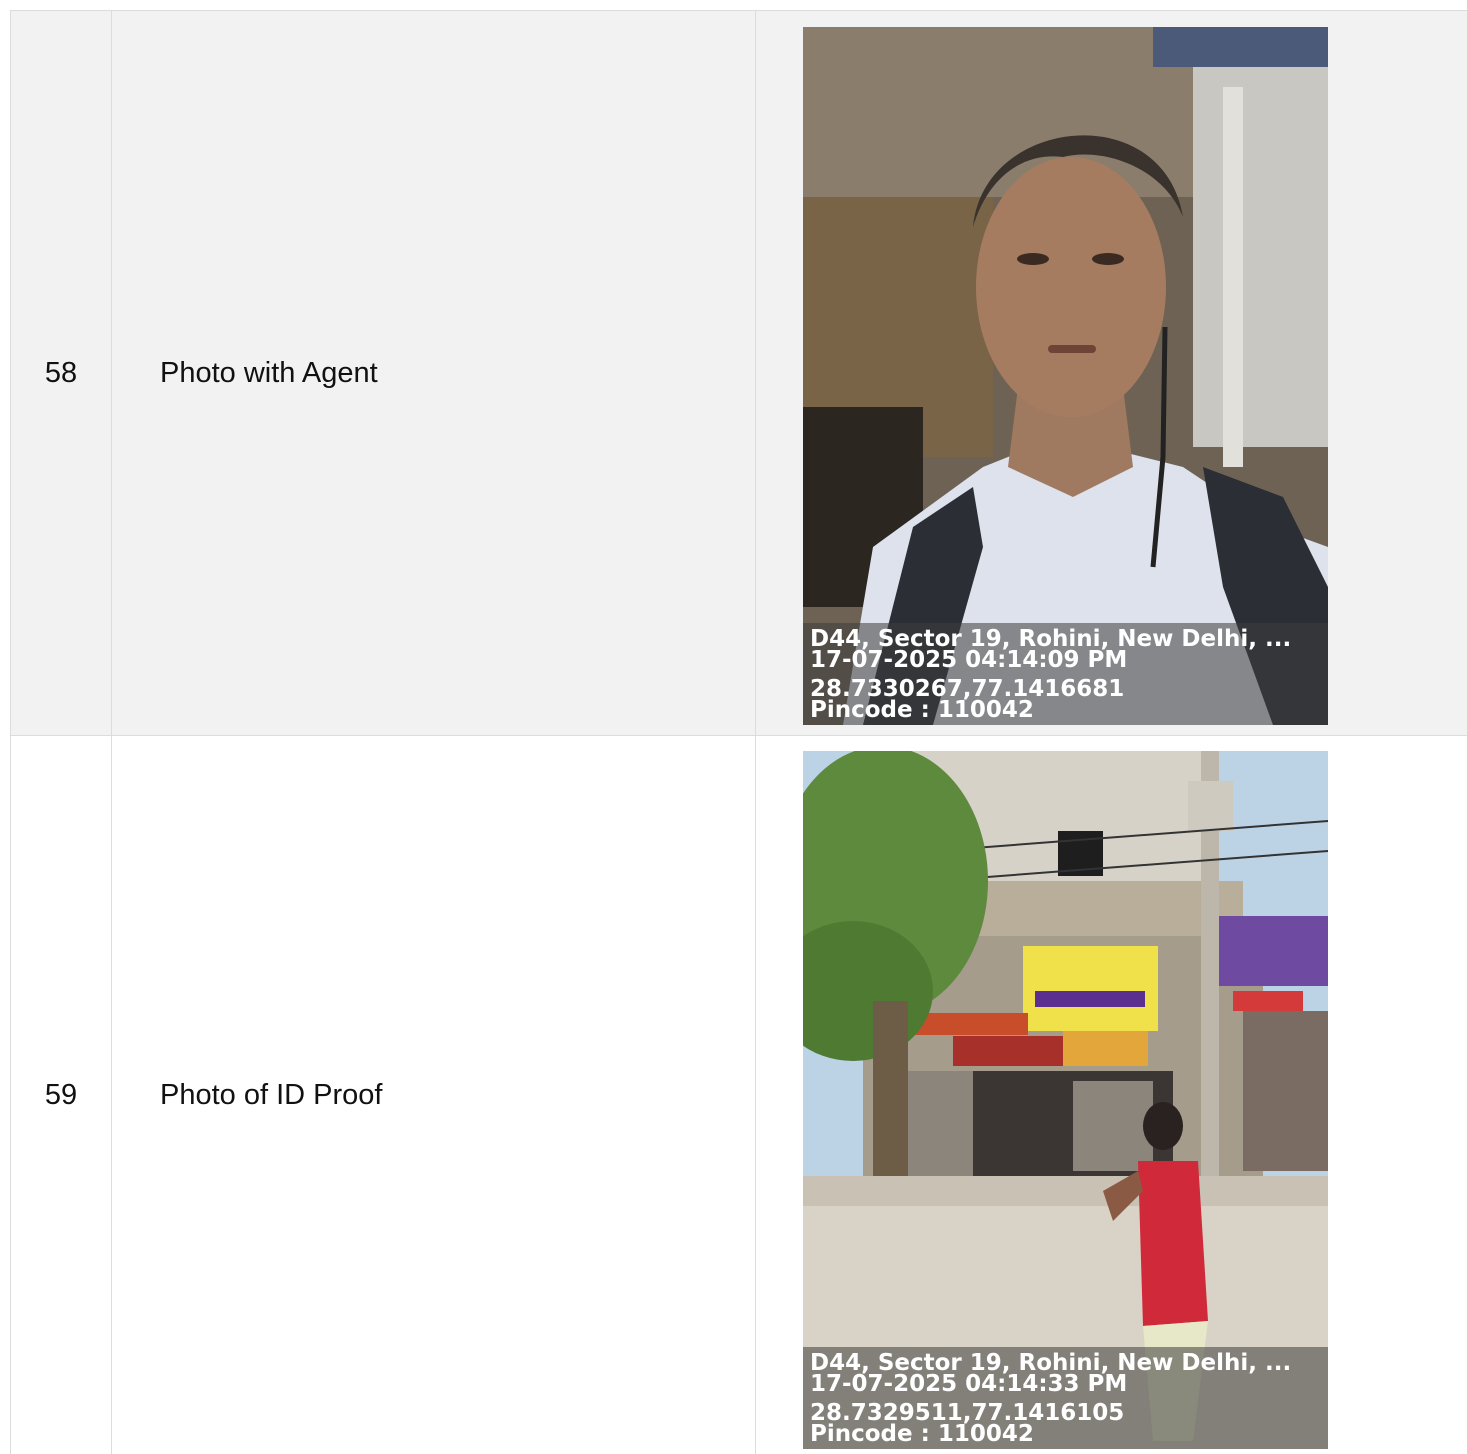  Describe the element at coordinates (61, 1095) in the screenshot. I see `row-number: 59` at that location.